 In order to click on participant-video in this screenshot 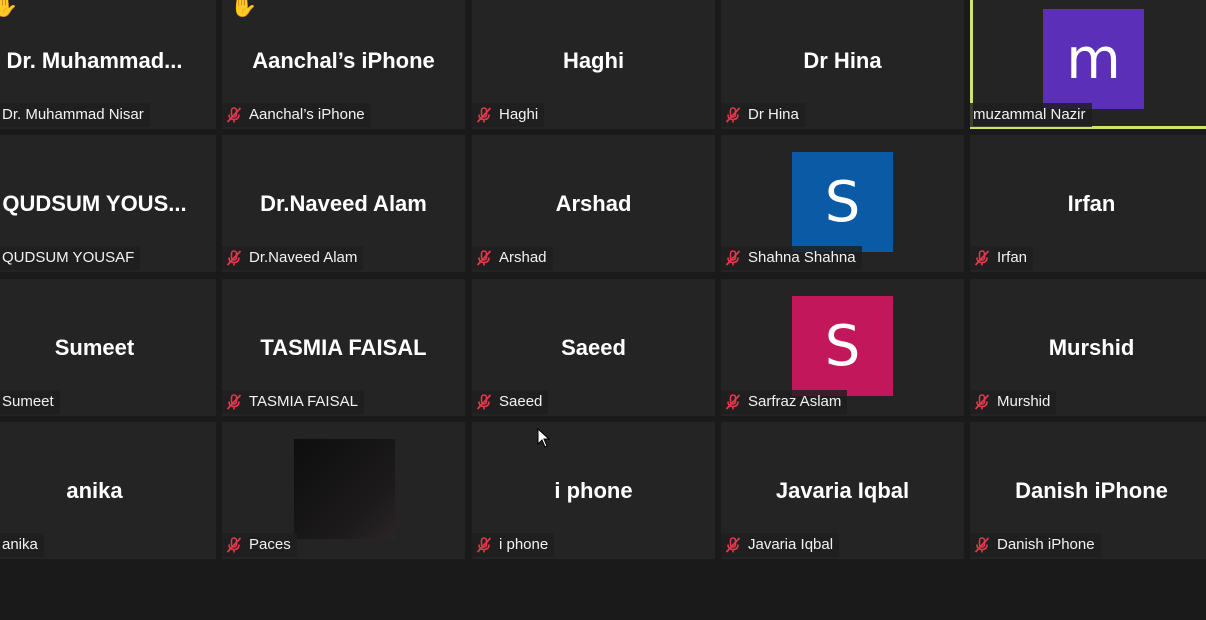, I will do `click(344, 489)`.